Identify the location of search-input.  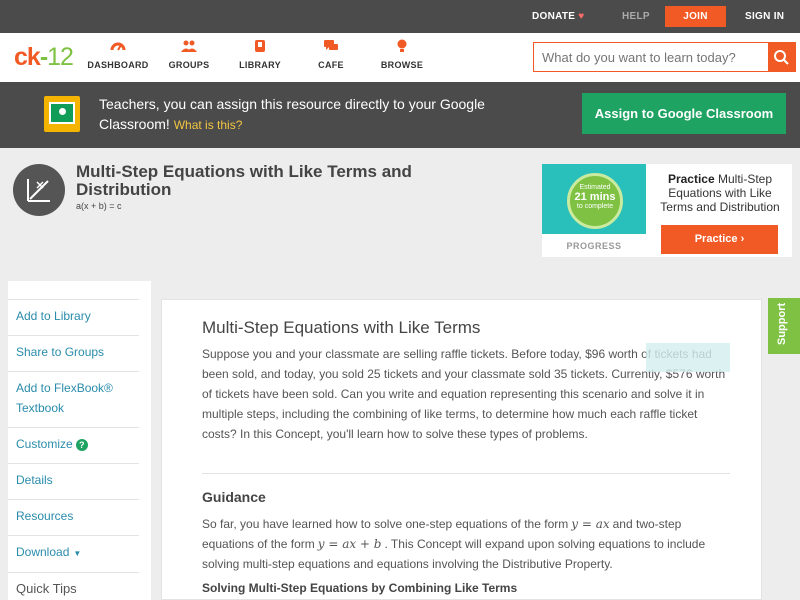
(651, 57).